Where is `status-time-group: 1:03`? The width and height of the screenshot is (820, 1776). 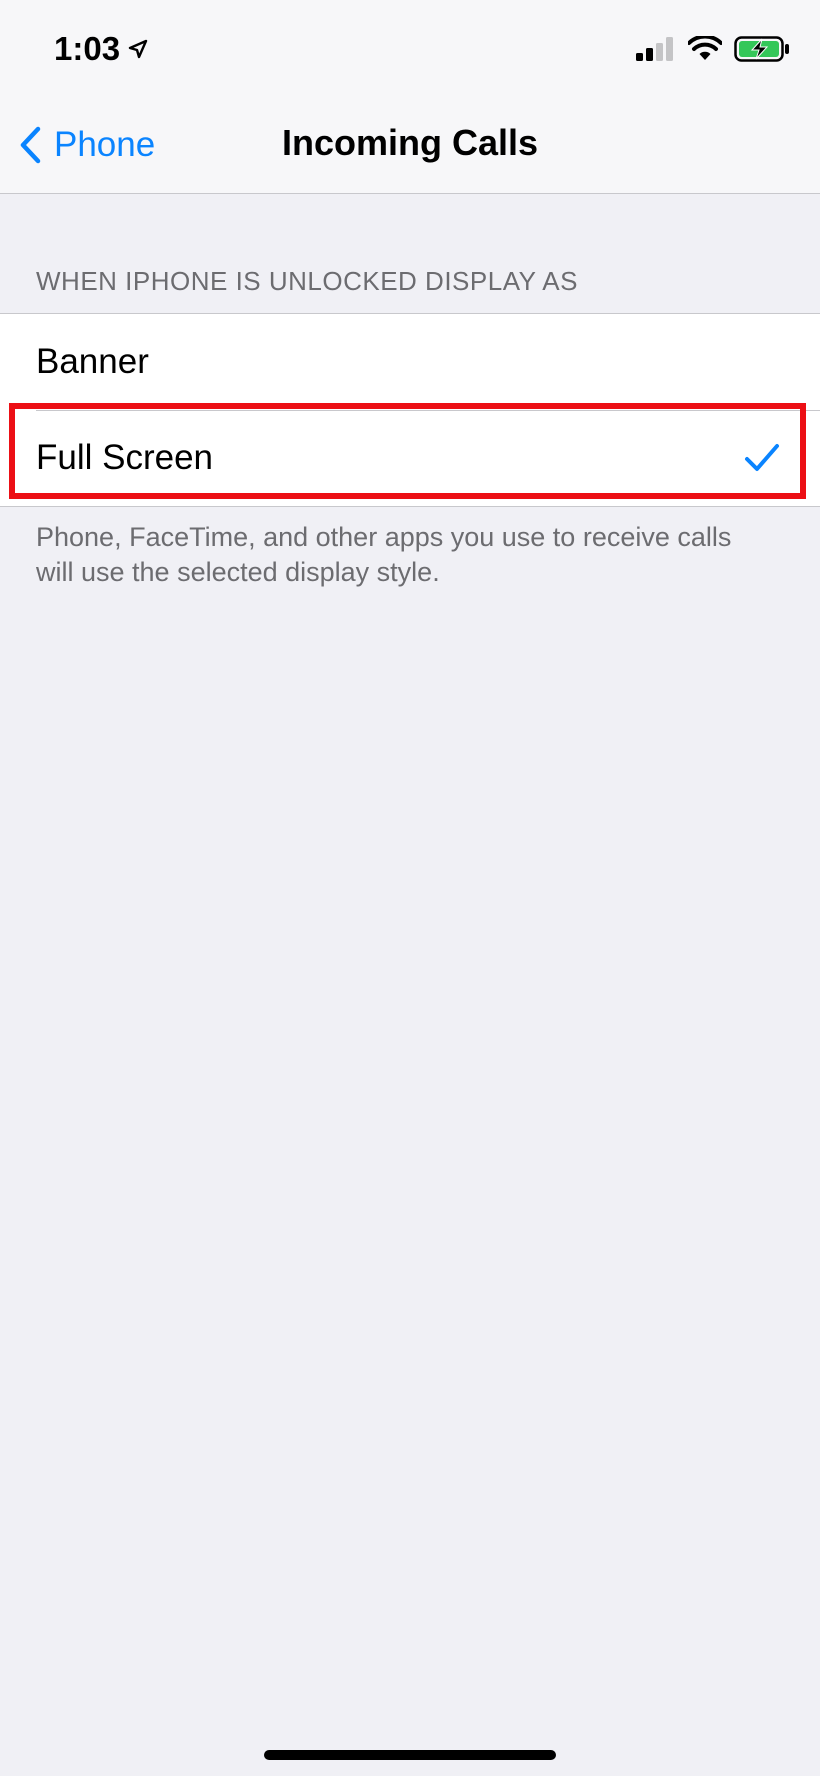
status-time-group: 1:03 is located at coordinates (101, 49).